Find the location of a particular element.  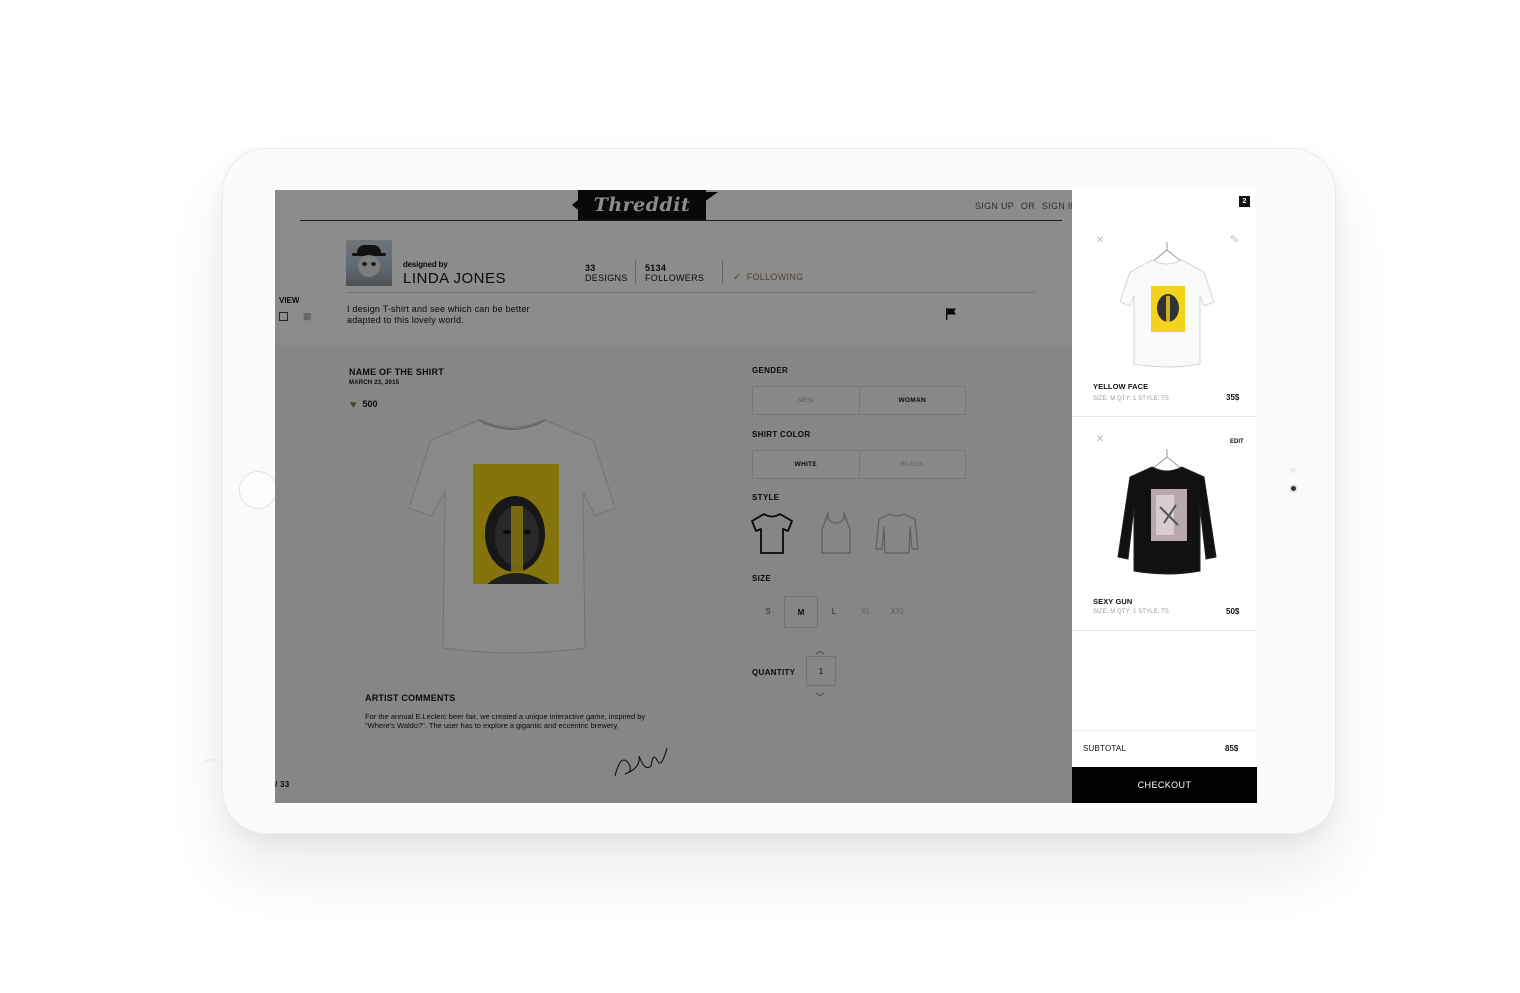

checkout-button: CHECKOUT is located at coordinates (1164, 785).